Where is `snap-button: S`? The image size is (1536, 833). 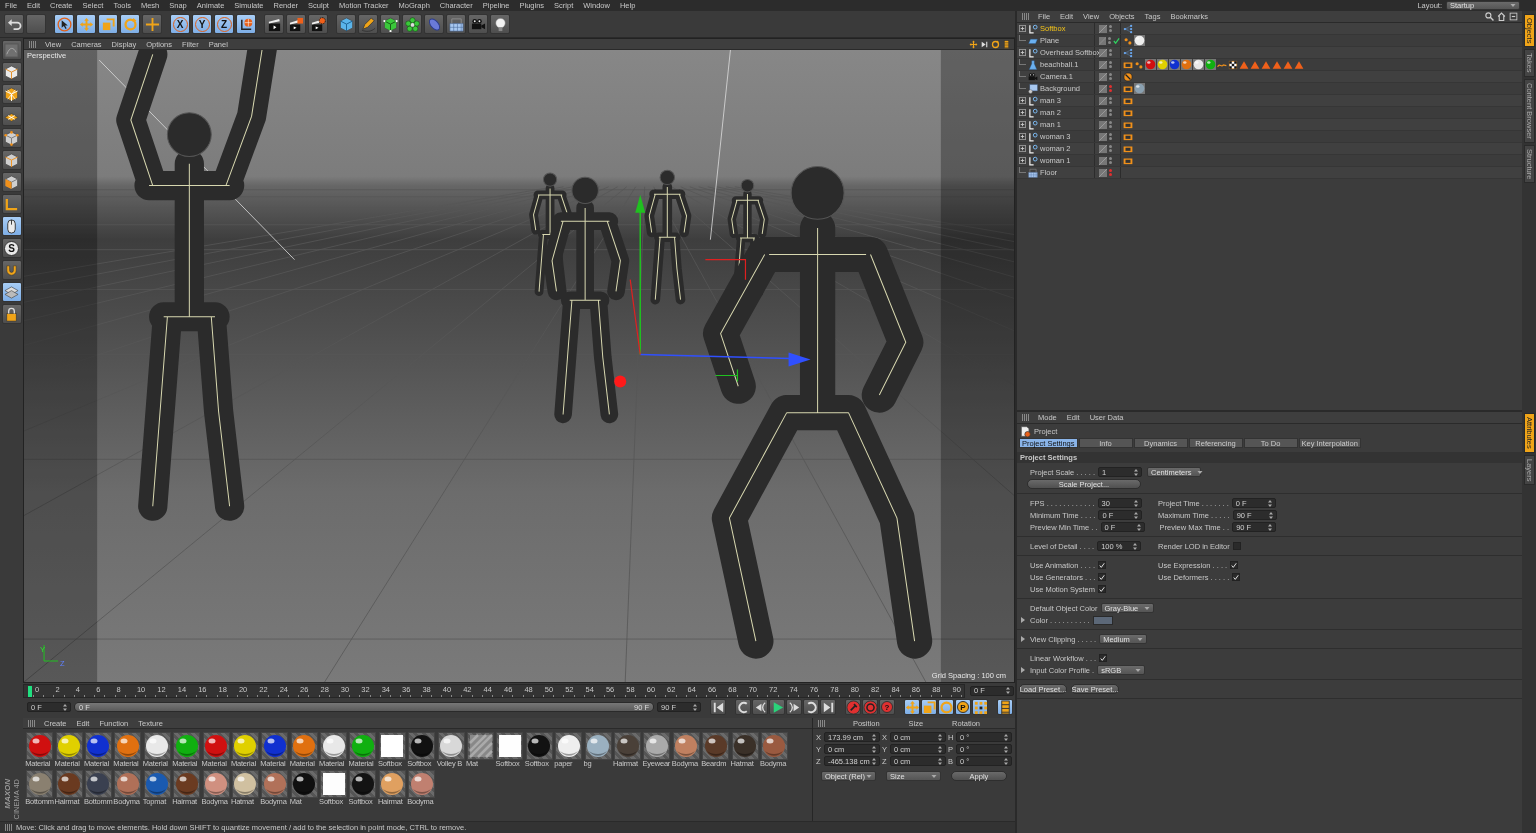
snap-button: S is located at coordinates (11, 248).